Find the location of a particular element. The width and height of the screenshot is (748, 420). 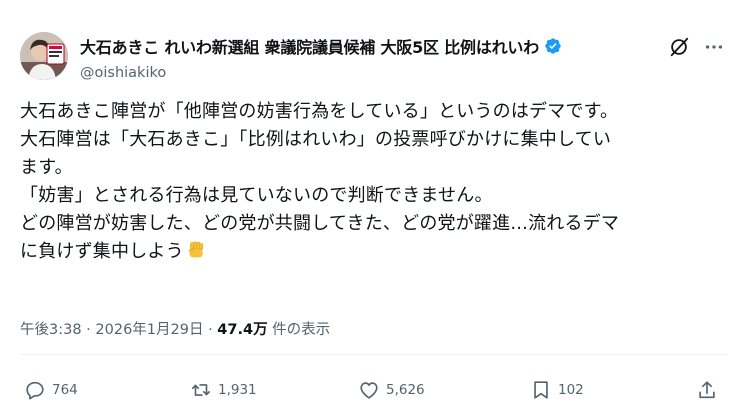

share-icon is located at coordinates (707, 390).